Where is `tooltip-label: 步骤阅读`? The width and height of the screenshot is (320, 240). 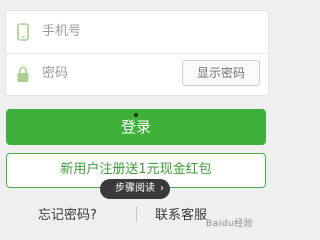 tooltip-label: 步骤阅读 is located at coordinates (135, 188).